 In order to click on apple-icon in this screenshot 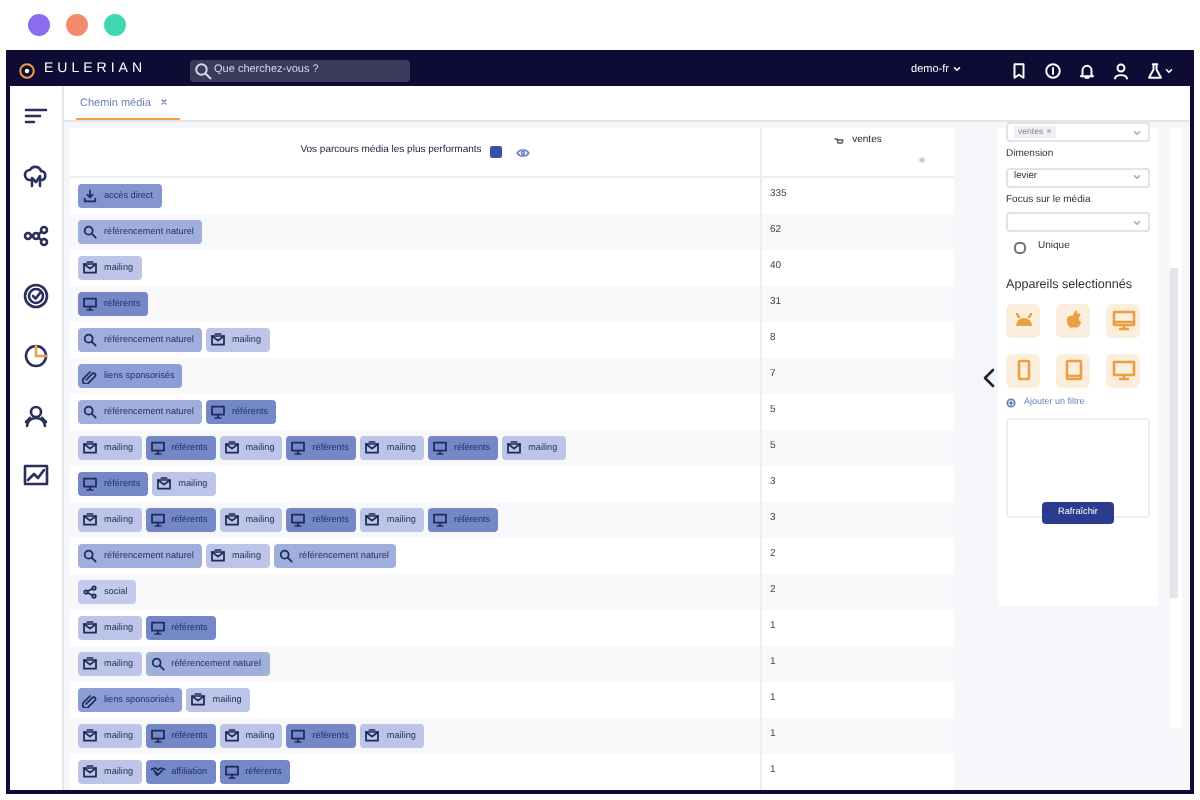, I will do `click(1073, 320)`.